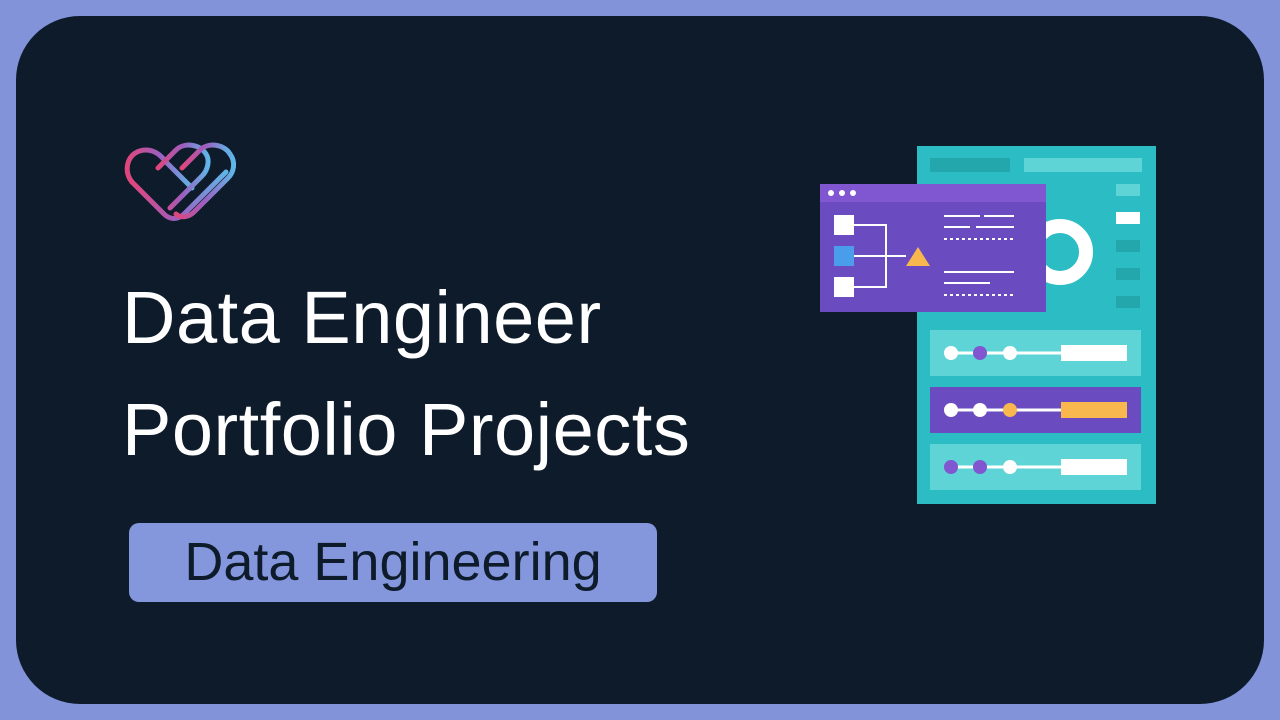 This screenshot has height=720, width=1280. What do you see at coordinates (406, 429) in the screenshot?
I see `title-line-2: Portfolio Projects` at bounding box center [406, 429].